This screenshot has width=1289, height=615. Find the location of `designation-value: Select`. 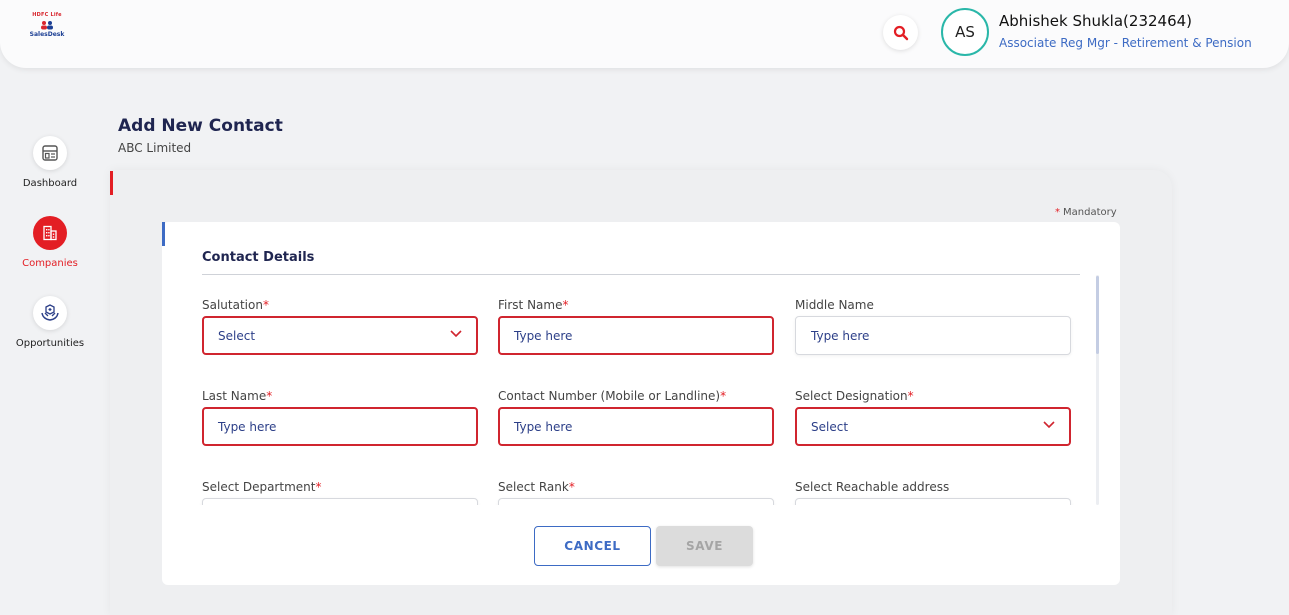

designation-value: Select is located at coordinates (830, 426).